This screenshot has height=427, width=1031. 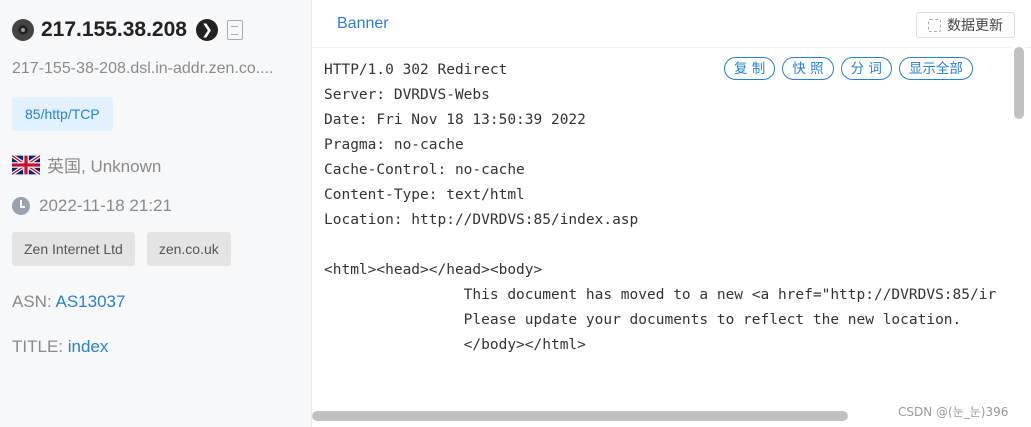 I want to click on org-tags: Zen Internet Ltd zen.co.uk, so click(x=127, y=249).